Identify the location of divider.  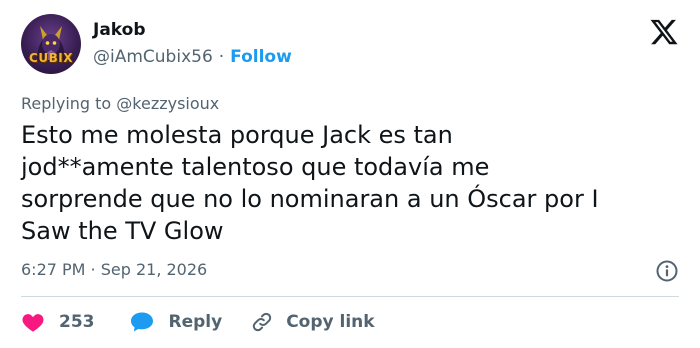
(350, 296).